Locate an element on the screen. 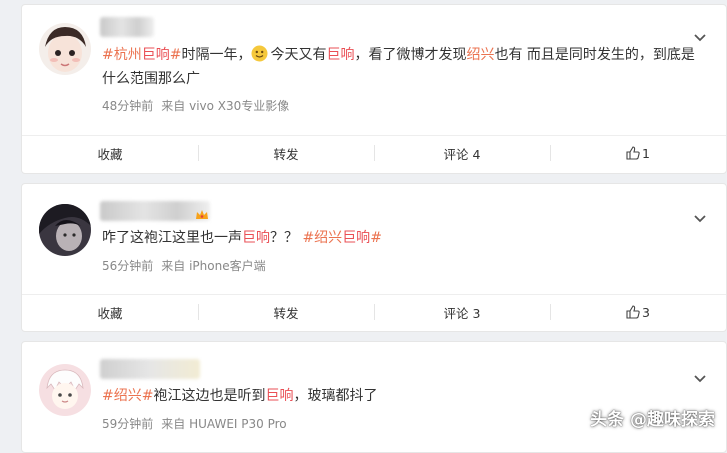 This screenshot has height=453, width=727. post-meta: 48分钟前 来自 vivo X30专业影像 is located at coordinates (199, 105).